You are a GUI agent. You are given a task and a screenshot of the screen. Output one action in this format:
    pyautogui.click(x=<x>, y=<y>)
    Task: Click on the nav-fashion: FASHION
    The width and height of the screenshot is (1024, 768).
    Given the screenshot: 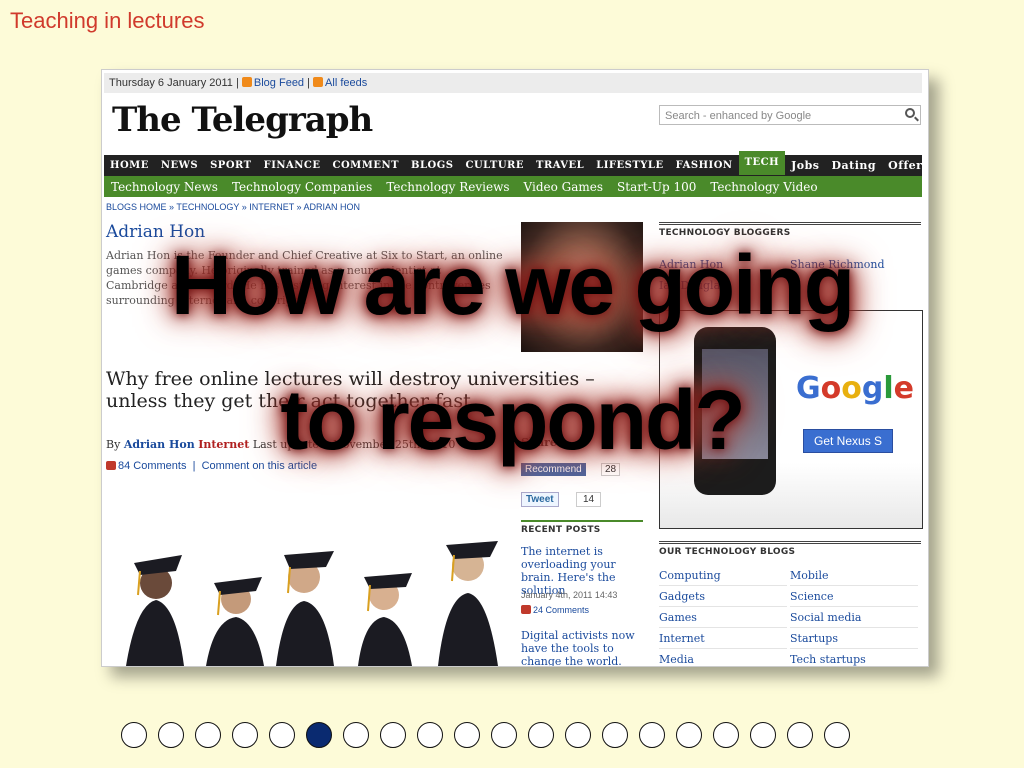 What is the action you would take?
    pyautogui.click(x=704, y=165)
    